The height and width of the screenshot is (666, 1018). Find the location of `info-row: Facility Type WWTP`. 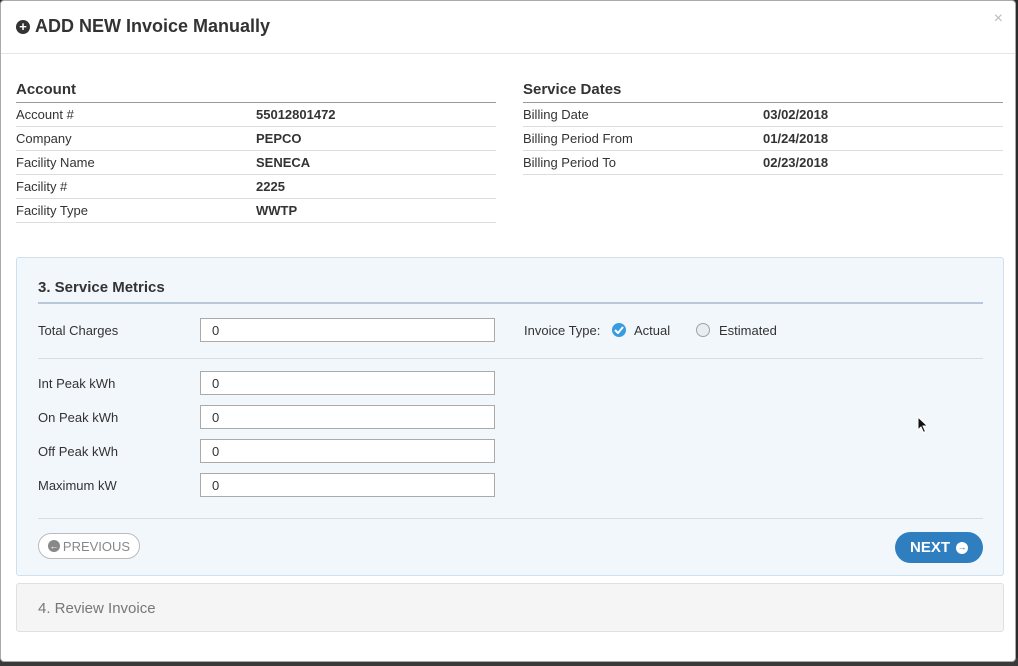

info-row: Facility Type WWTP is located at coordinates (256, 211).